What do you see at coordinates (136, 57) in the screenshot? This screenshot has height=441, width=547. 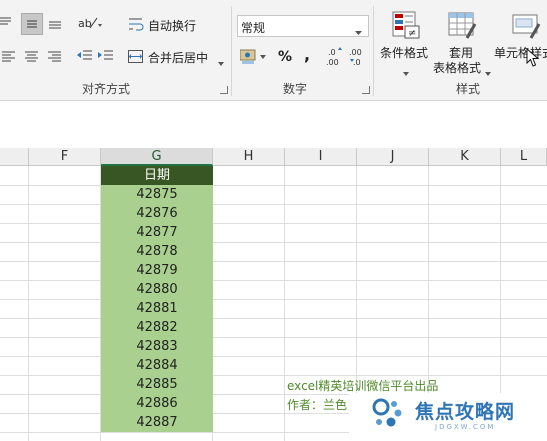 I see `merge-center-icon` at bounding box center [136, 57].